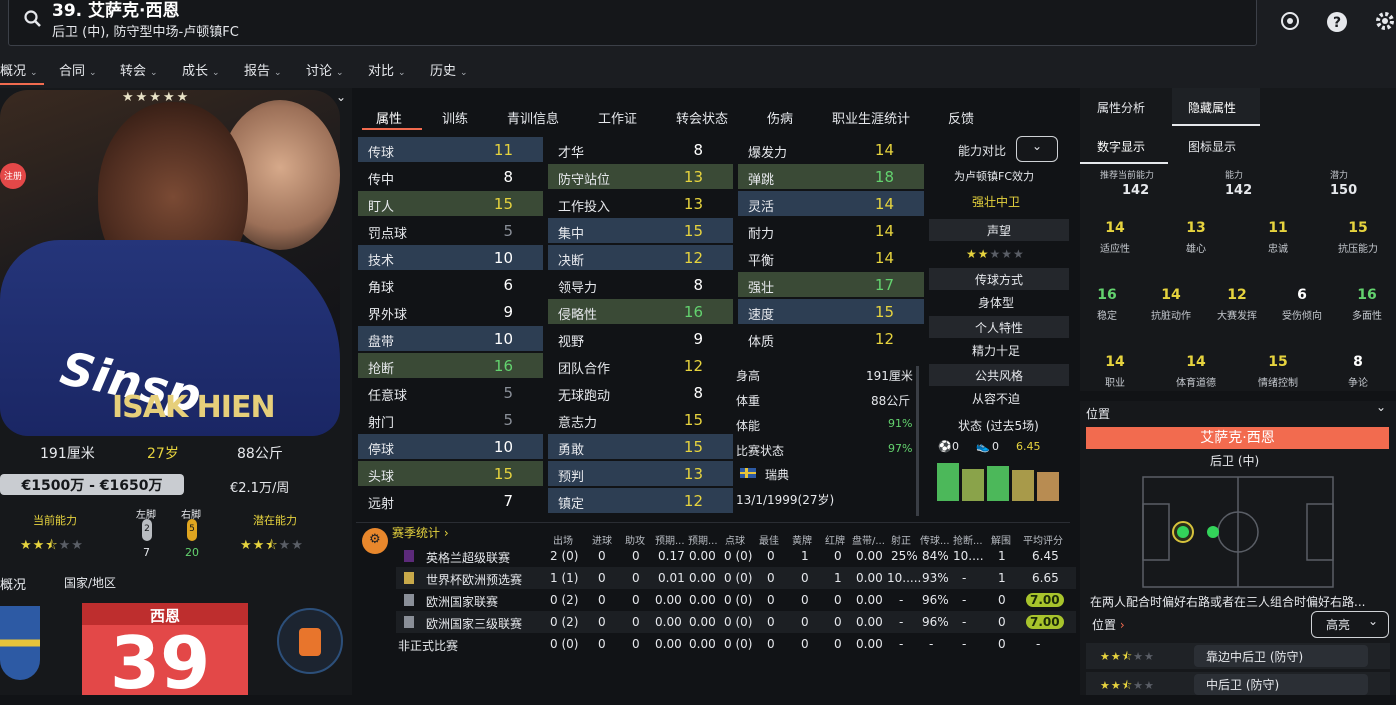 The image size is (1396, 705). What do you see at coordinates (571, 153) in the screenshot?
I see `attr-name: 才华` at bounding box center [571, 153].